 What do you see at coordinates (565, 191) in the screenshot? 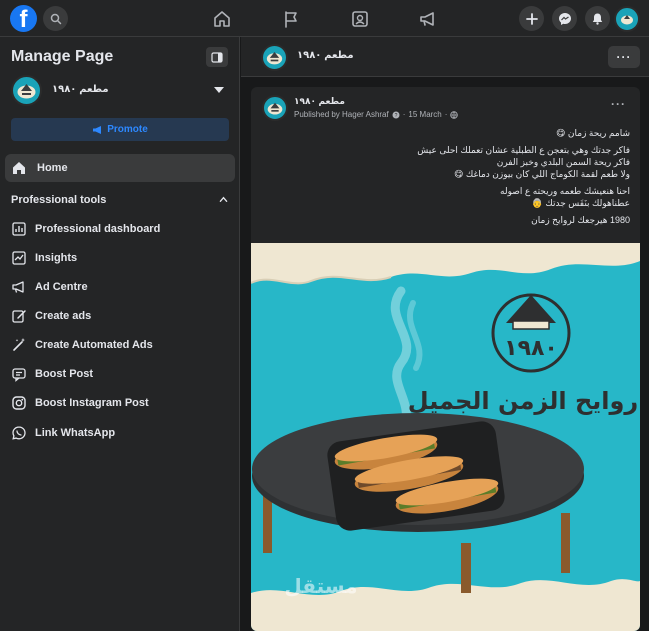
I see `post-line: احنا هنعيشك طعمه وريحته ع اصوله` at bounding box center [565, 191].